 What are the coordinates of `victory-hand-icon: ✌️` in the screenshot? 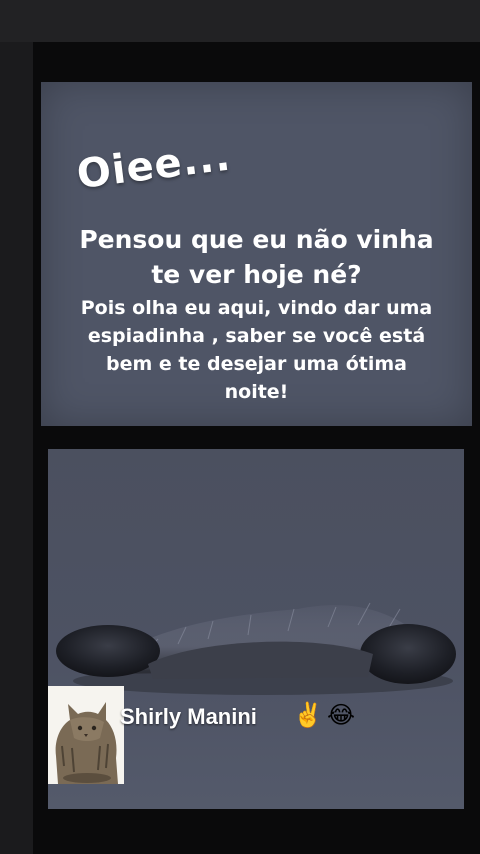 It's located at (308, 715).